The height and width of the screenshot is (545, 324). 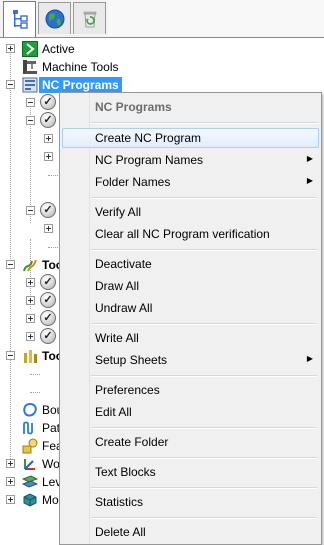 I want to click on model-icon, so click(x=30, y=500).